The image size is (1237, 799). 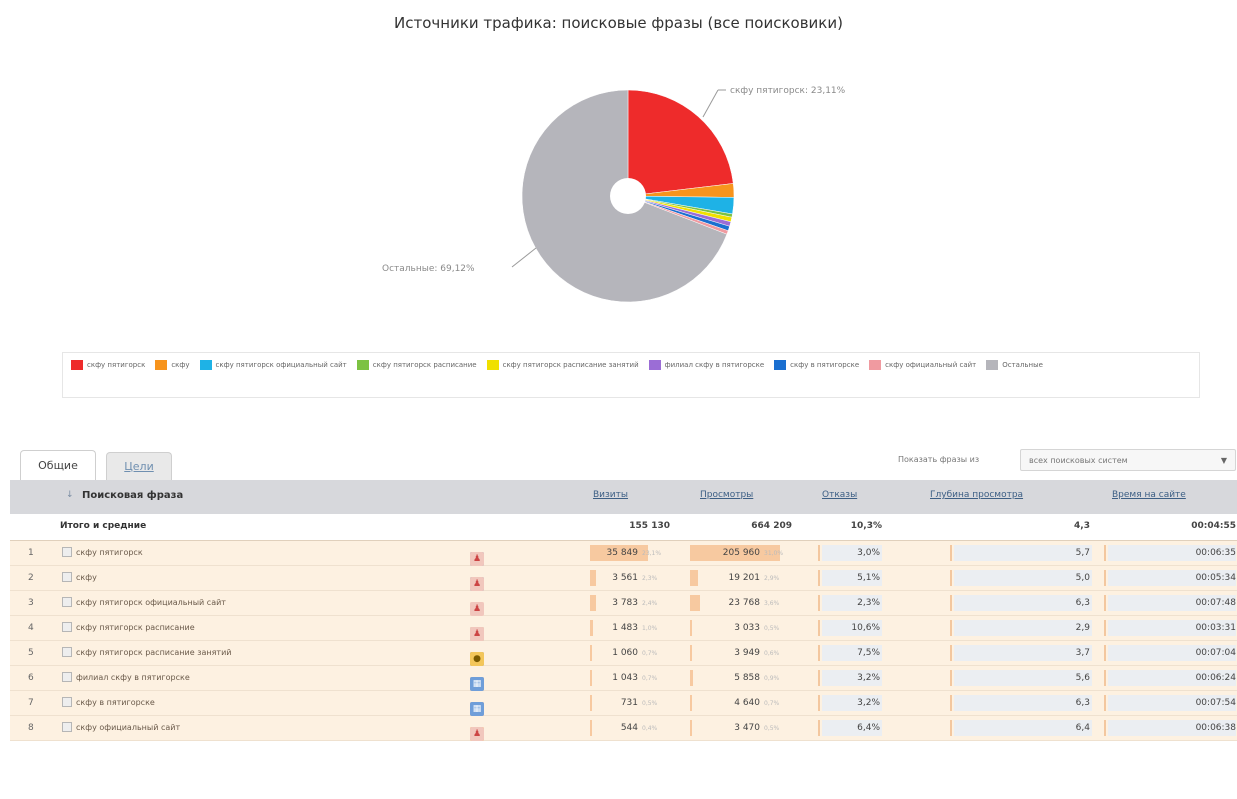 What do you see at coordinates (747, 703) in the screenshot?
I see `row-views: 4 640` at bounding box center [747, 703].